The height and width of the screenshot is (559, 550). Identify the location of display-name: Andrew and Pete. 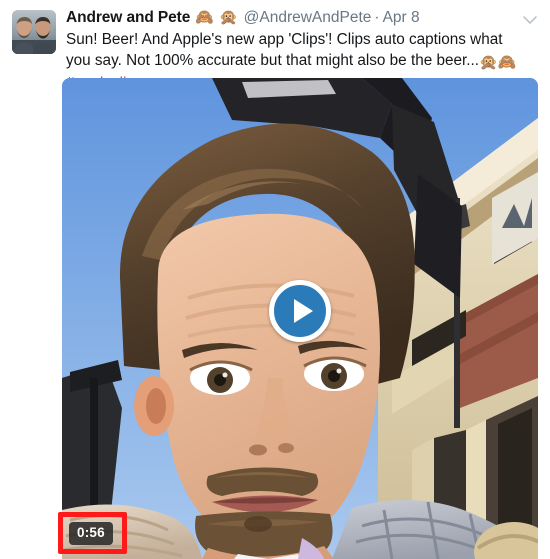
(128, 17).